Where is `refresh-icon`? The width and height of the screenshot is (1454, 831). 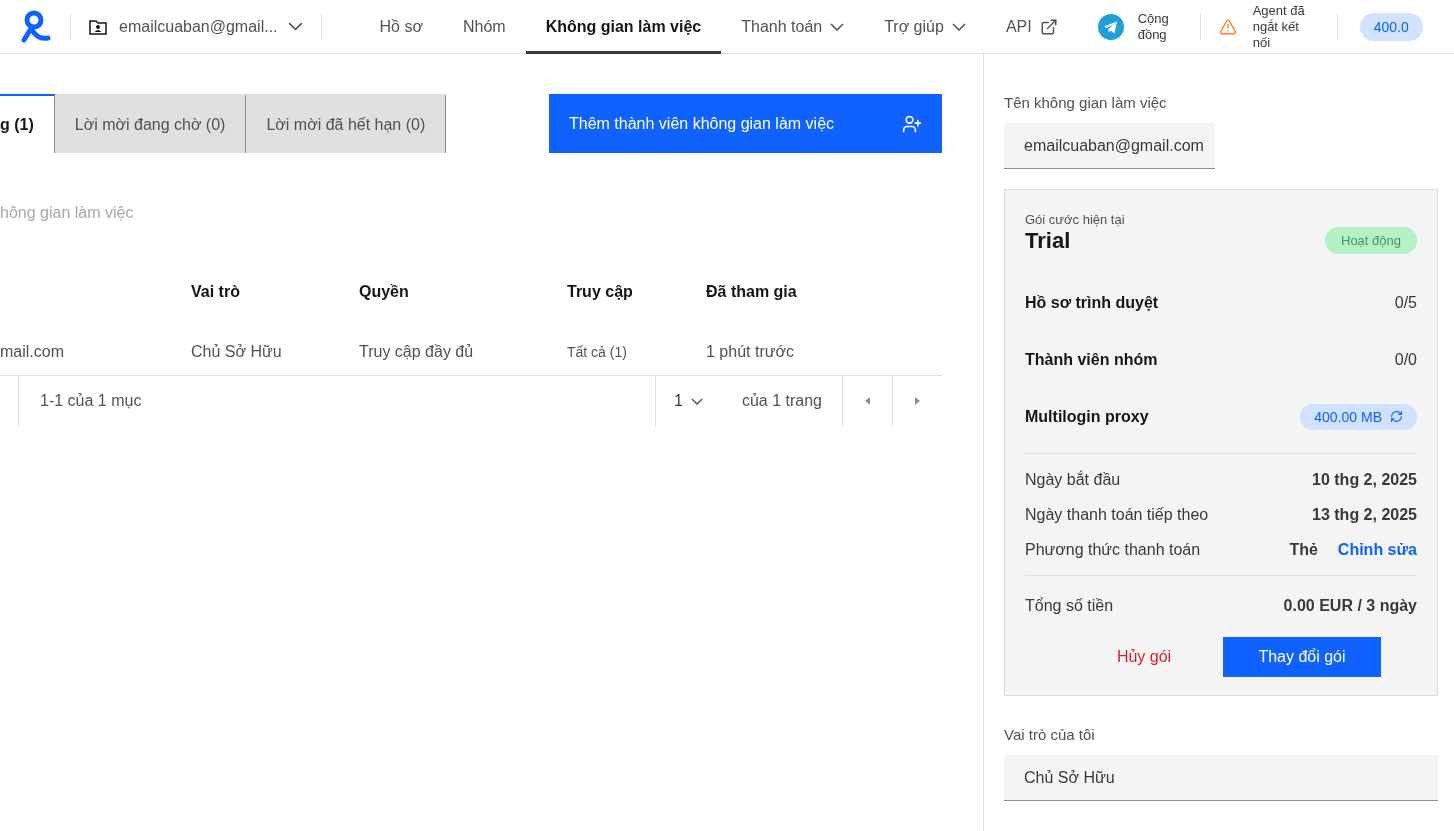 refresh-icon is located at coordinates (1396, 416).